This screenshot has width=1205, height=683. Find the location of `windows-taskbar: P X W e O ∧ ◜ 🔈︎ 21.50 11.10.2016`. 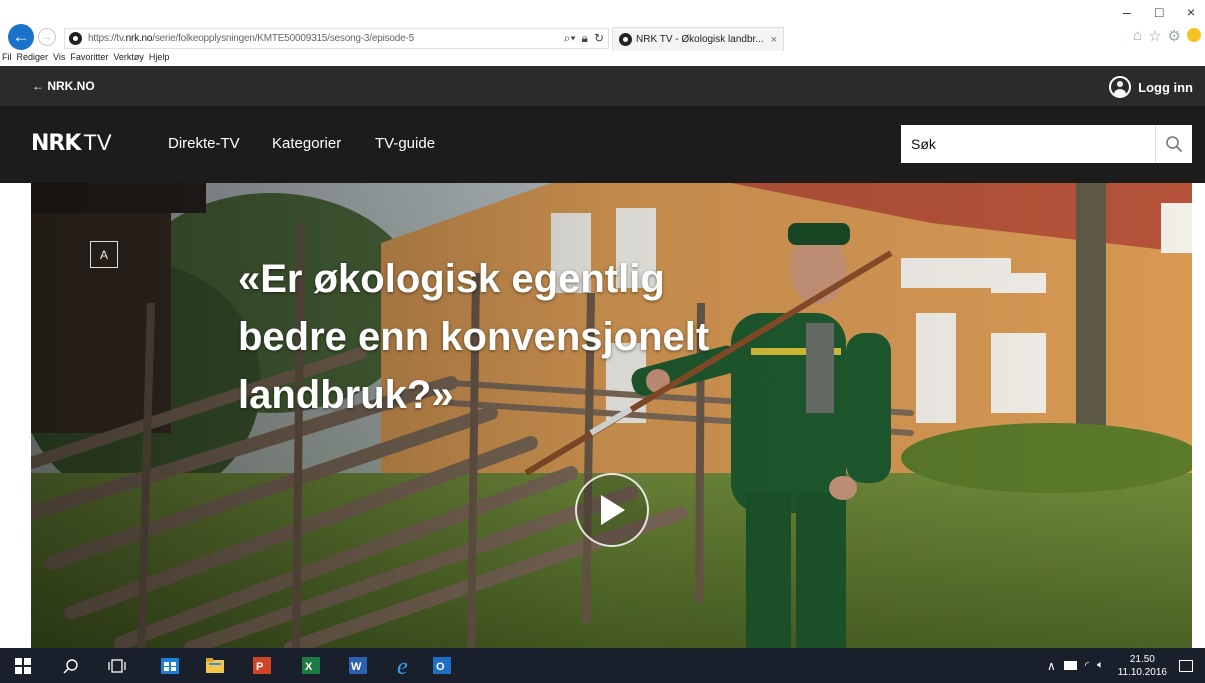

windows-taskbar: P X W e O ∧ ◜ 🔈︎ 21.50 11.10.2016 is located at coordinates (602, 665).